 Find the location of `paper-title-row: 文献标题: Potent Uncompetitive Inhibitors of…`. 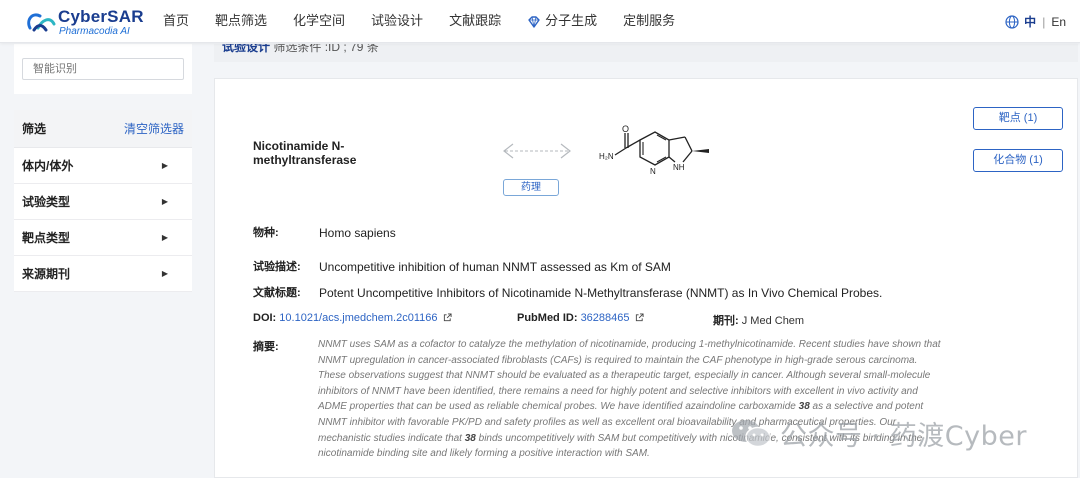

paper-title-row: 文献标题: Potent Uncompetitive Inhibitors of… is located at coordinates (567, 293).